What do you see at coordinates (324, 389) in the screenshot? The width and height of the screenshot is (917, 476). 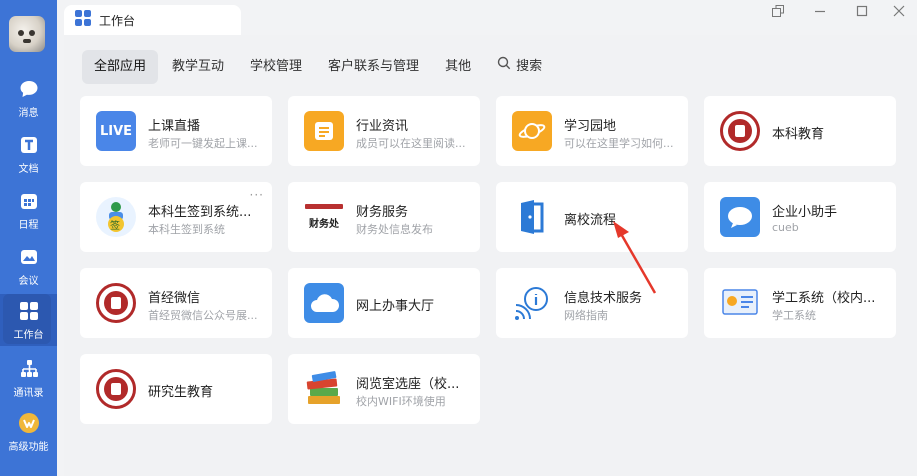 I see `books-icon` at bounding box center [324, 389].